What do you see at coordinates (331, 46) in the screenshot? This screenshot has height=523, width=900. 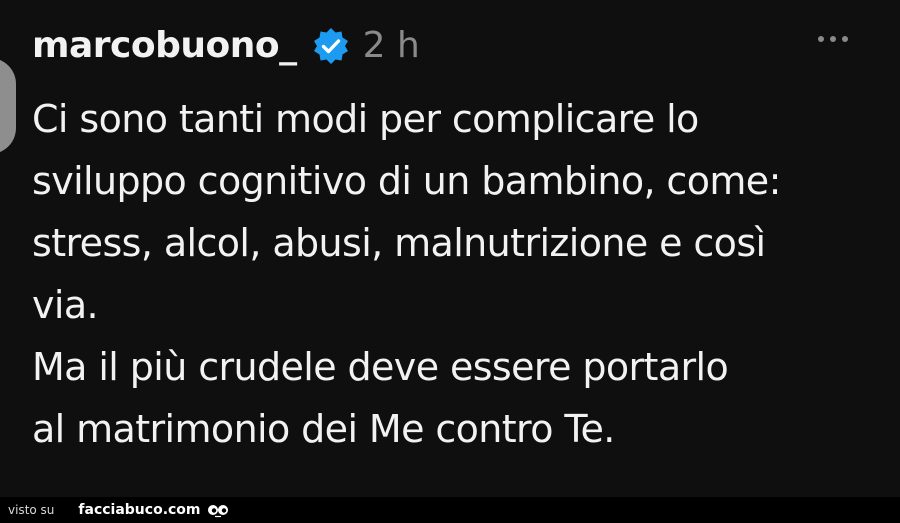 I see `verified-badge-icon` at bounding box center [331, 46].